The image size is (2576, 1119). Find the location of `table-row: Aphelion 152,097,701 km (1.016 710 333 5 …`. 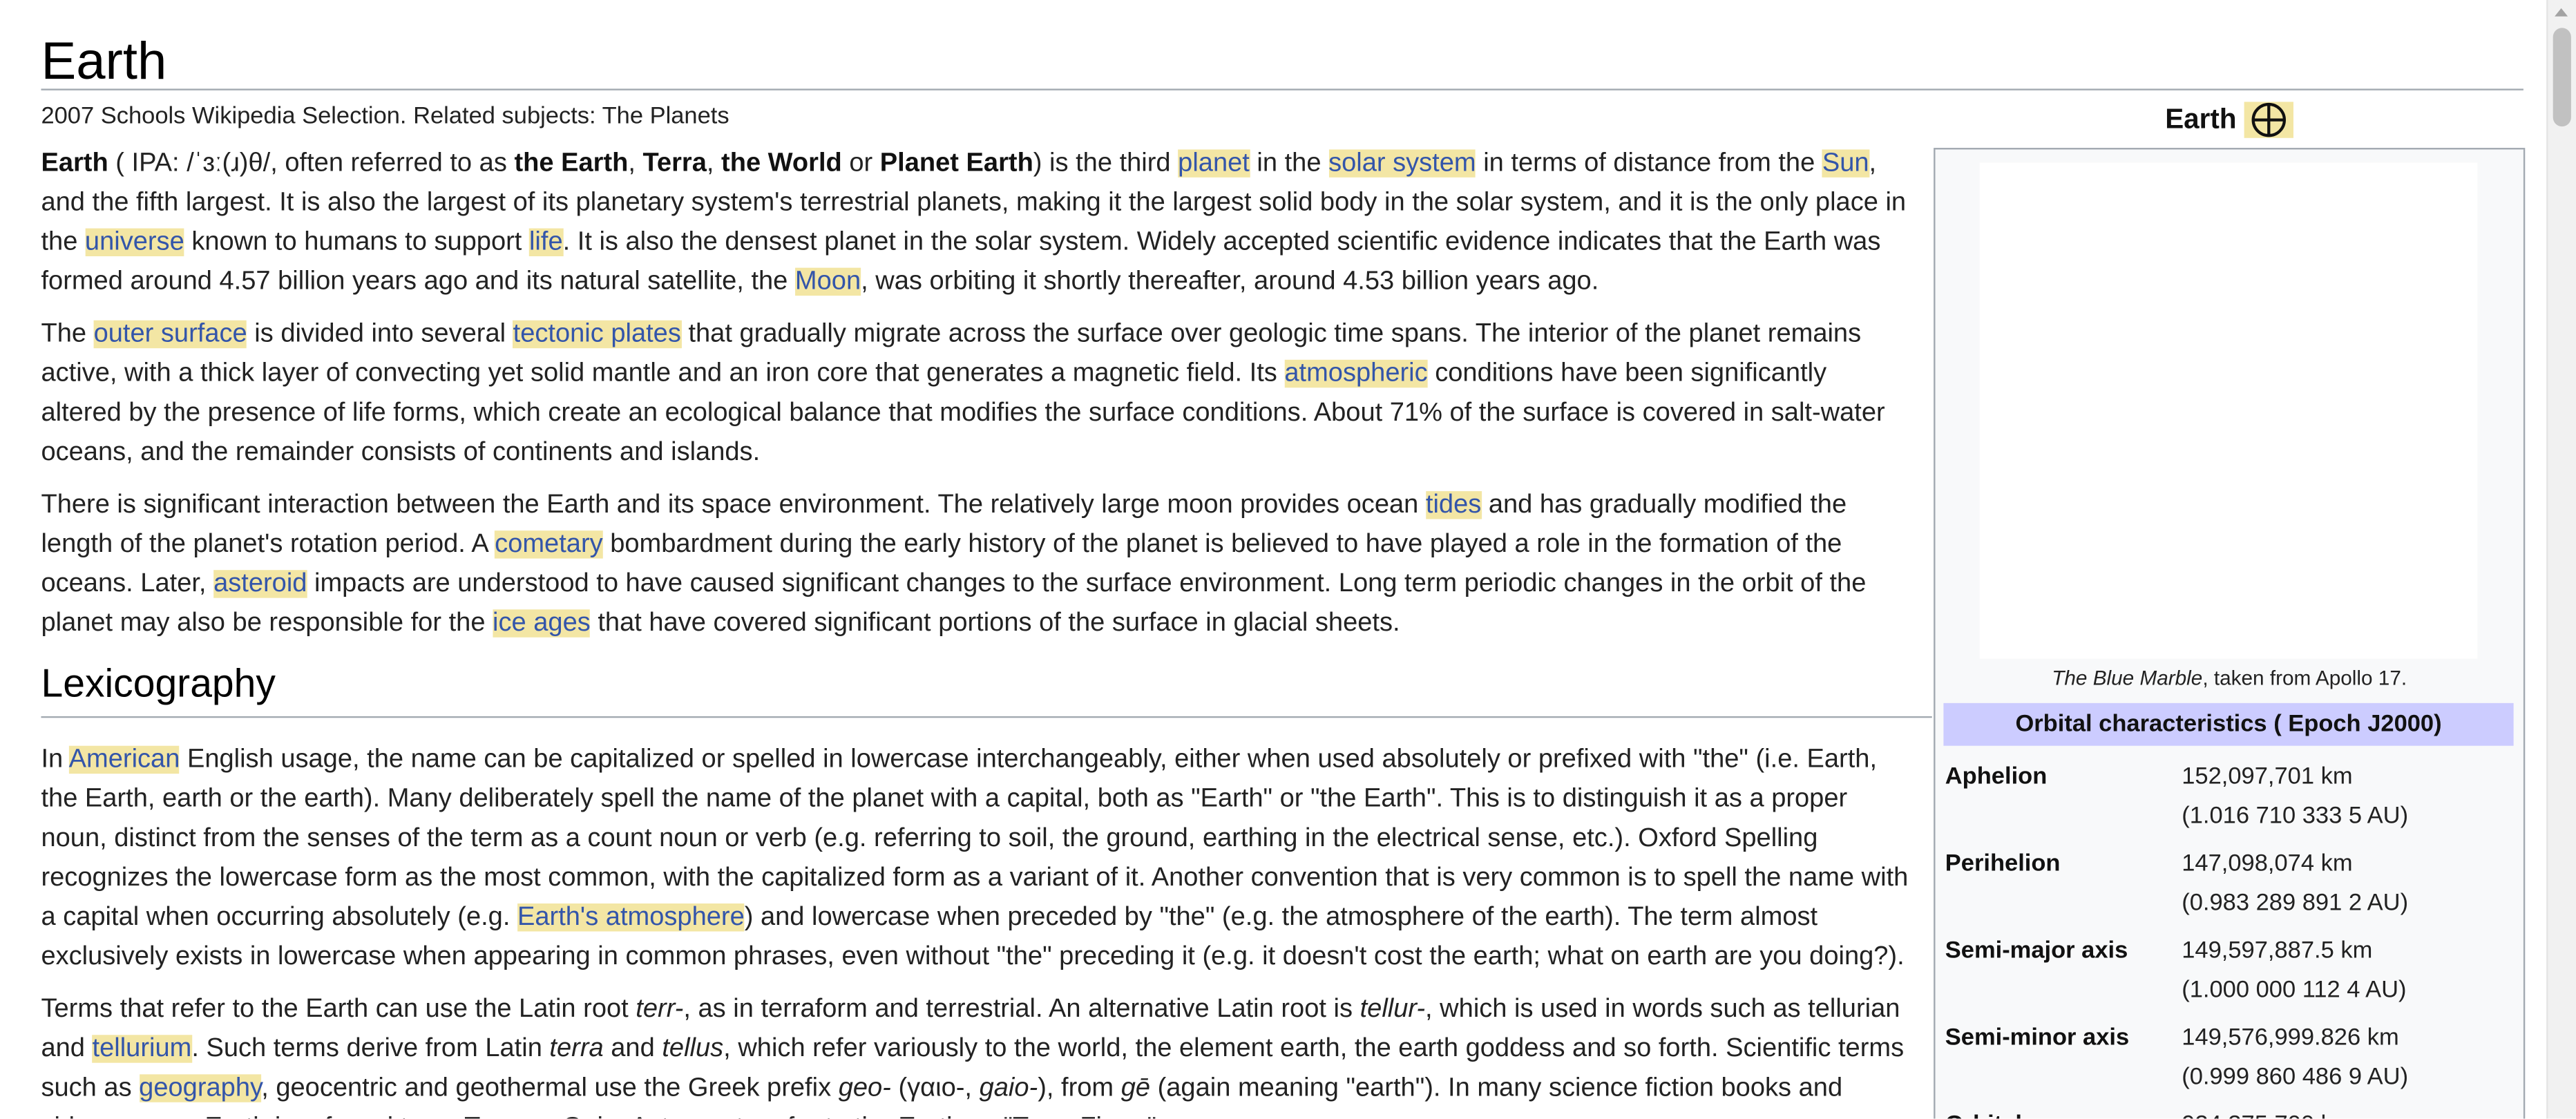

table-row: Aphelion 152,097,701 km (1.016 710 333 5 … is located at coordinates (2228, 796).